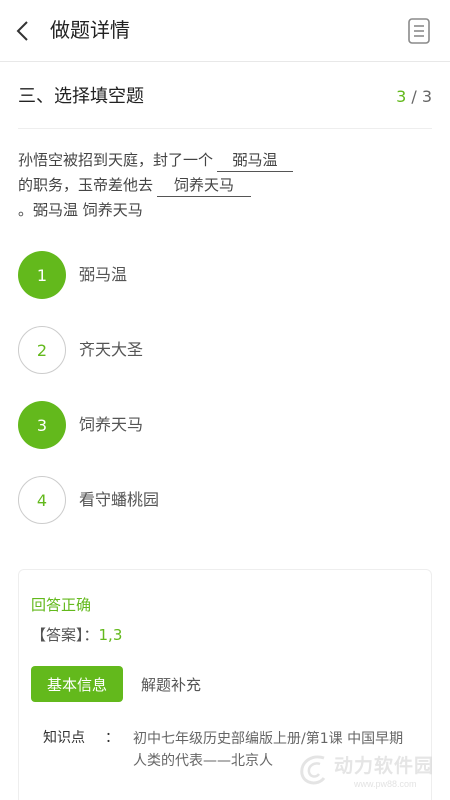 This screenshot has height=800, width=450. Describe the element at coordinates (116, 160) in the screenshot. I see `question-part-1: 孙悟空被招到天庭，封了一个` at that location.